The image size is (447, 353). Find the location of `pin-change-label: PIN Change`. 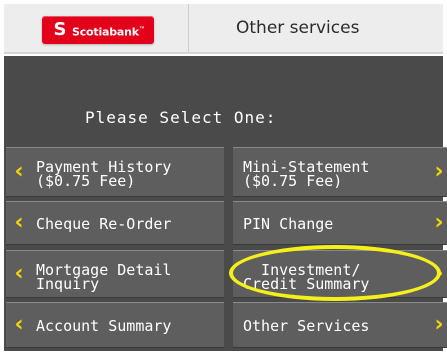

pin-change-label: PIN Change is located at coordinates (288, 224).